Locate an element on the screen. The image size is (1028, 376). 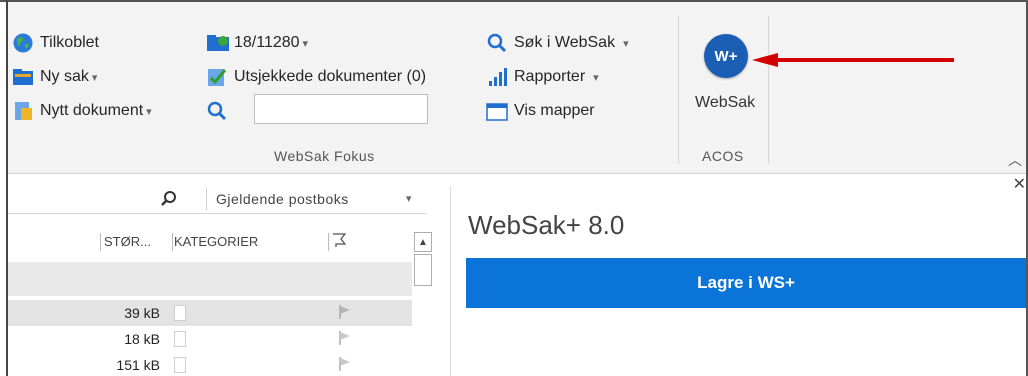
reports-label: Rapporter is located at coordinates (550, 76).